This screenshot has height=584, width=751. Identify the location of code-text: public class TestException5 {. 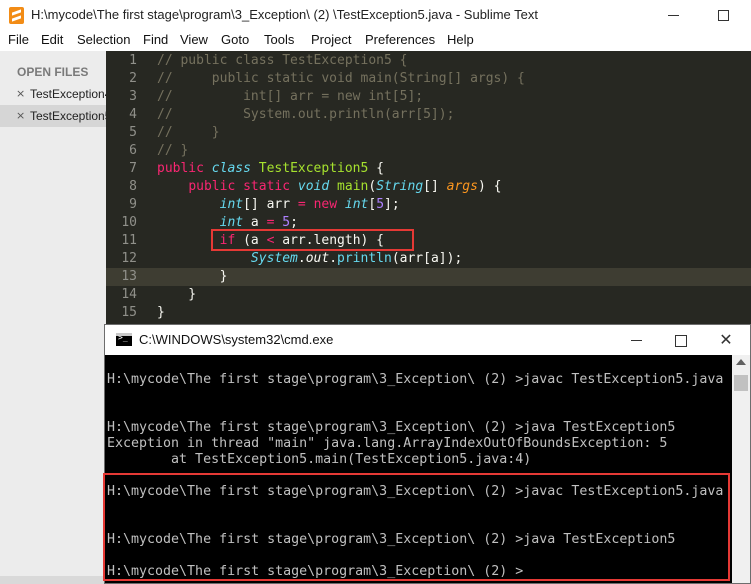
(270, 169).